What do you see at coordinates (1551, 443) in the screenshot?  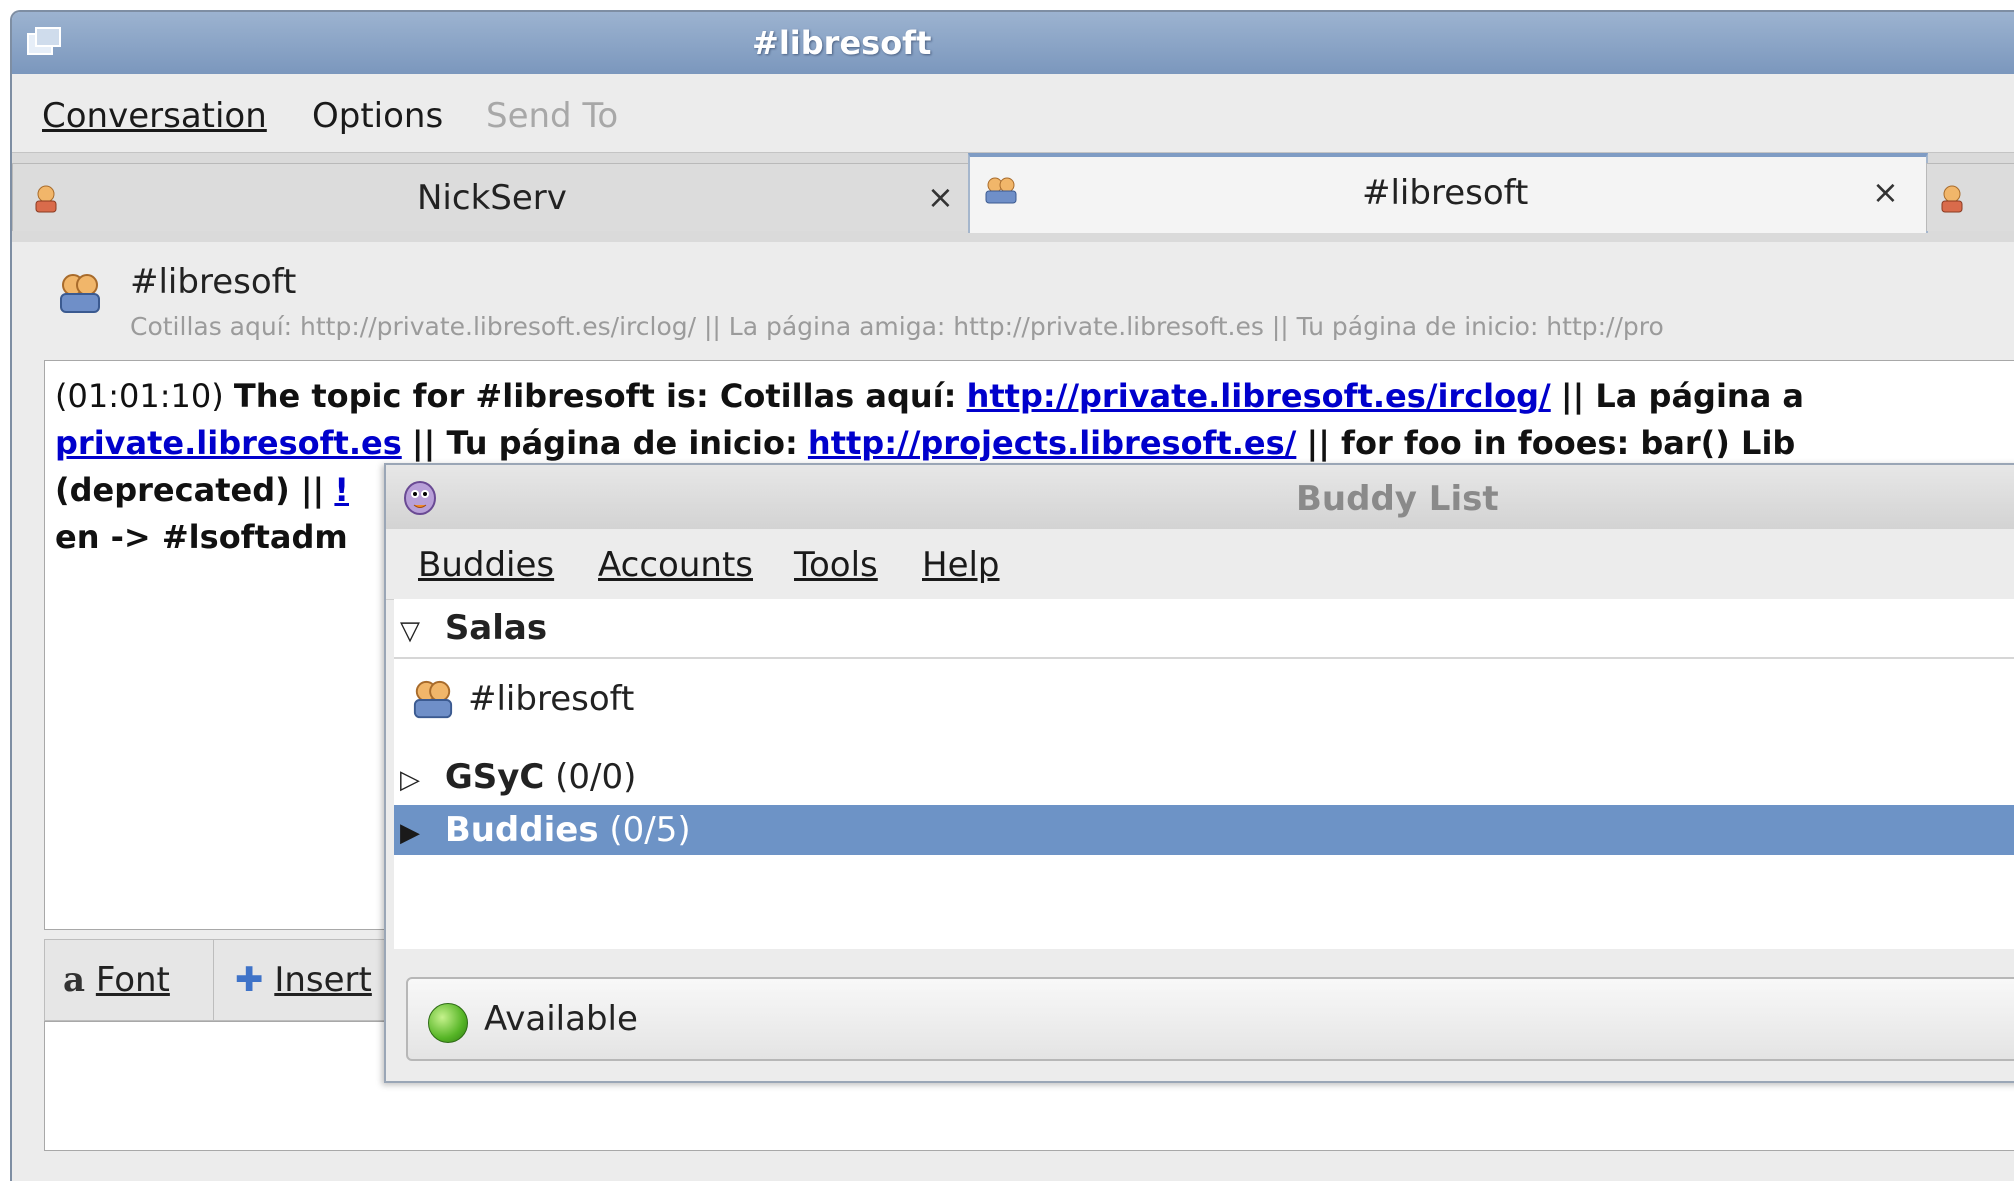 I see `topic-text: || for foo in fooes: bar() Lib` at bounding box center [1551, 443].